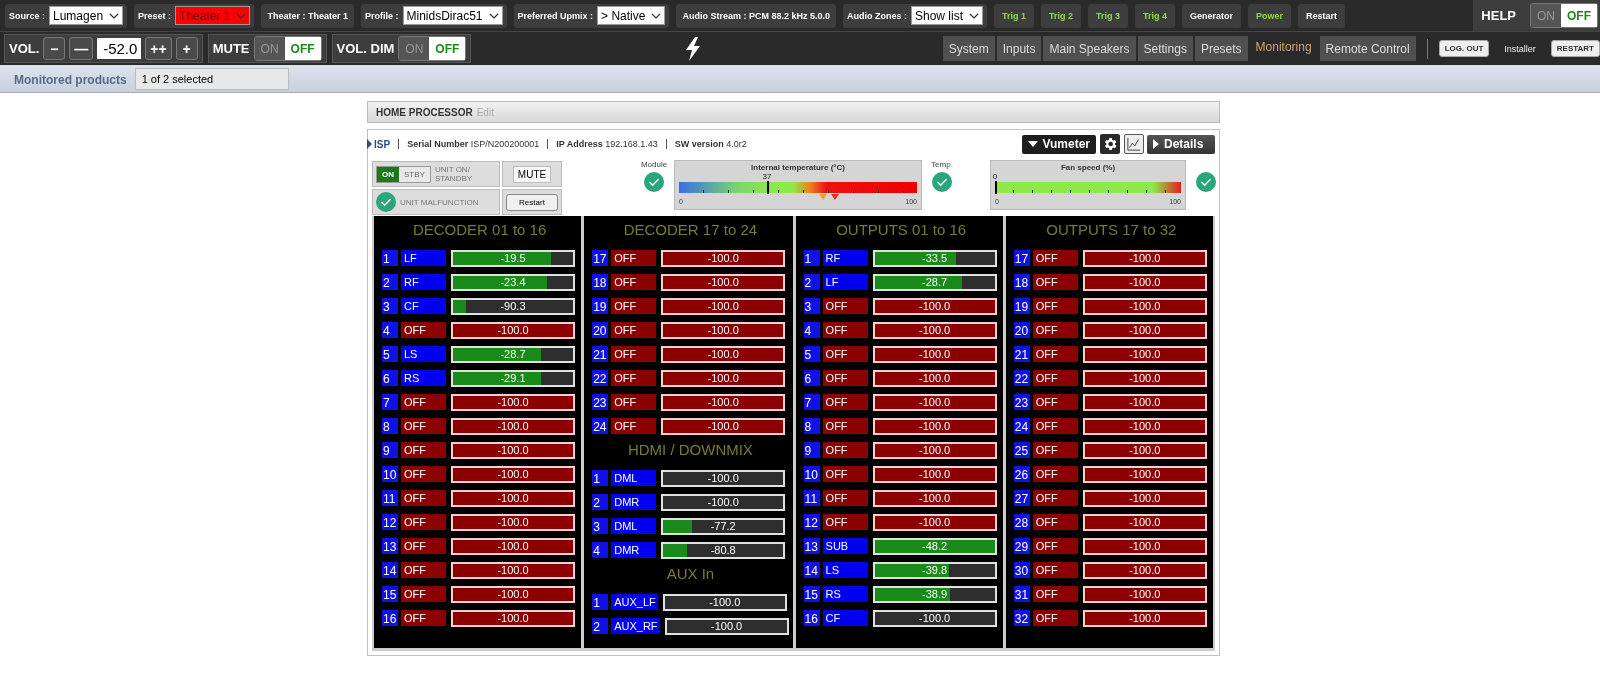 The height and width of the screenshot is (686, 1600). What do you see at coordinates (1367, 48) in the screenshot?
I see `nav-tab: Remote Control` at bounding box center [1367, 48].